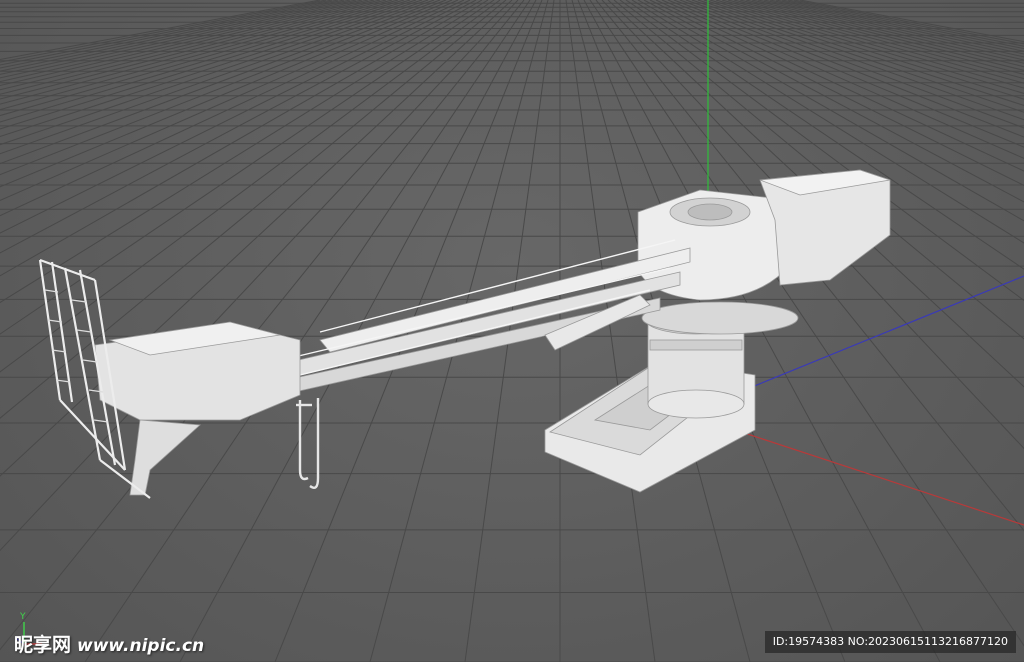 The height and width of the screenshot is (662, 1024). I want to click on x-axis-line, so click(871, 475).